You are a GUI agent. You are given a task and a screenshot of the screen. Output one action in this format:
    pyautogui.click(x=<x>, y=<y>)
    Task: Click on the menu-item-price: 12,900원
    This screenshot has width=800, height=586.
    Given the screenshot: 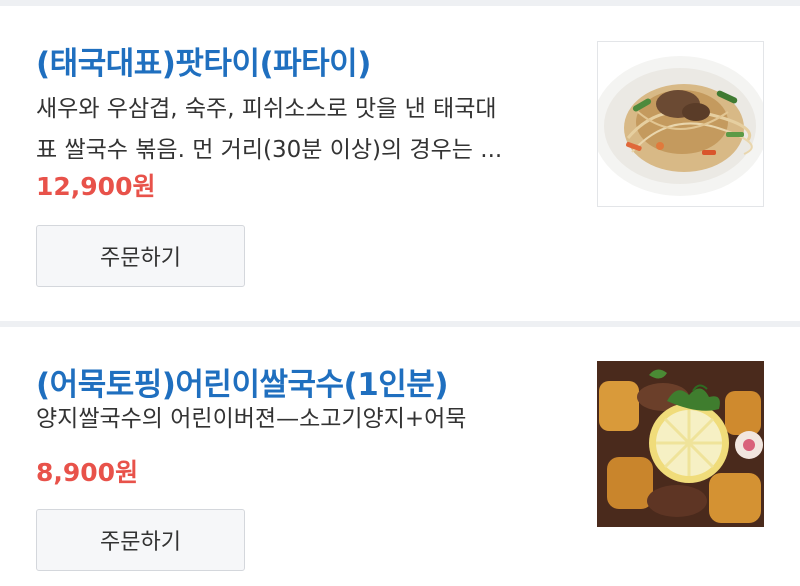 What is the action you would take?
    pyautogui.click(x=96, y=186)
    